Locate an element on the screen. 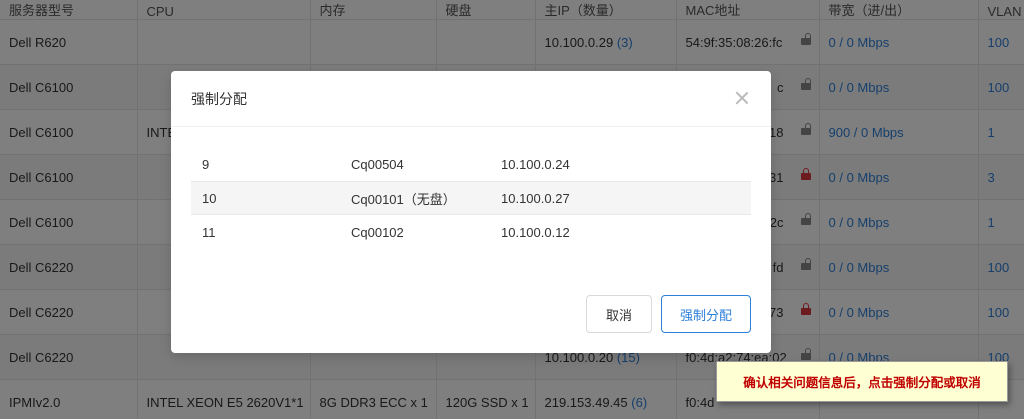 Image resolution: width=1024 pixels, height=419 pixels. item-ip: 10.100.0.27 is located at coordinates (535, 198).